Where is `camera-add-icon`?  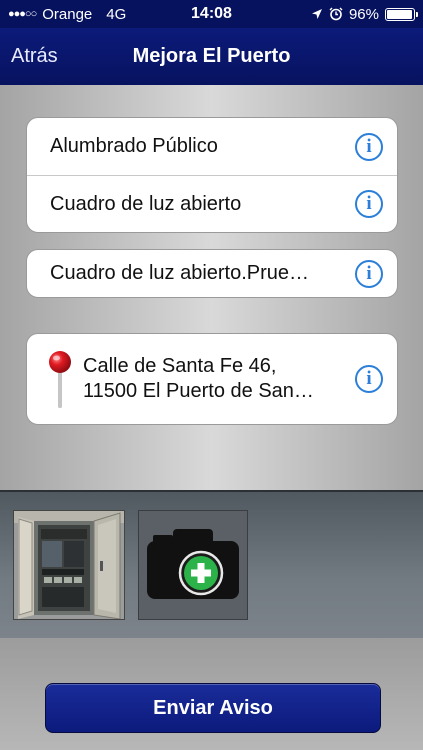
camera-add-icon is located at coordinates (193, 564).